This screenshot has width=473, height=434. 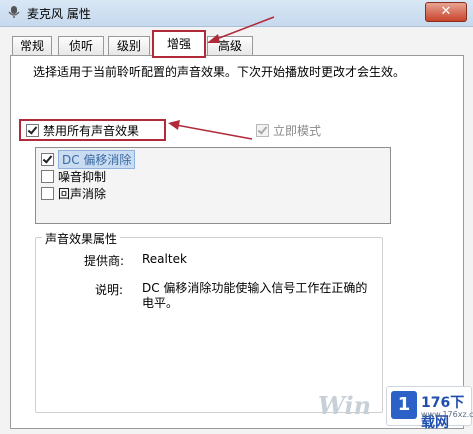 What do you see at coordinates (81, 238) in the screenshot?
I see `effect-properties-title: 声音效果属性` at bounding box center [81, 238].